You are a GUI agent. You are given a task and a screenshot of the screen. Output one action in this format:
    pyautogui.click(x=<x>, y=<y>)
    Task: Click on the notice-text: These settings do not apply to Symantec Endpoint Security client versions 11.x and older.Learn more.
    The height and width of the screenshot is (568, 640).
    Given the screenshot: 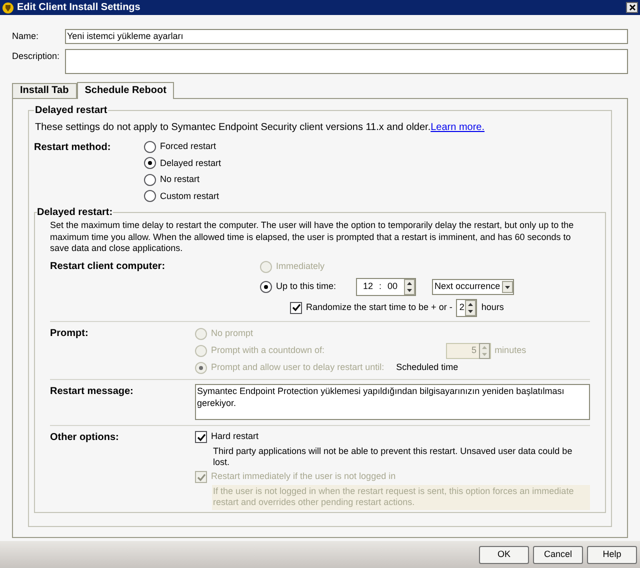 What is the action you would take?
    pyautogui.click(x=260, y=128)
    